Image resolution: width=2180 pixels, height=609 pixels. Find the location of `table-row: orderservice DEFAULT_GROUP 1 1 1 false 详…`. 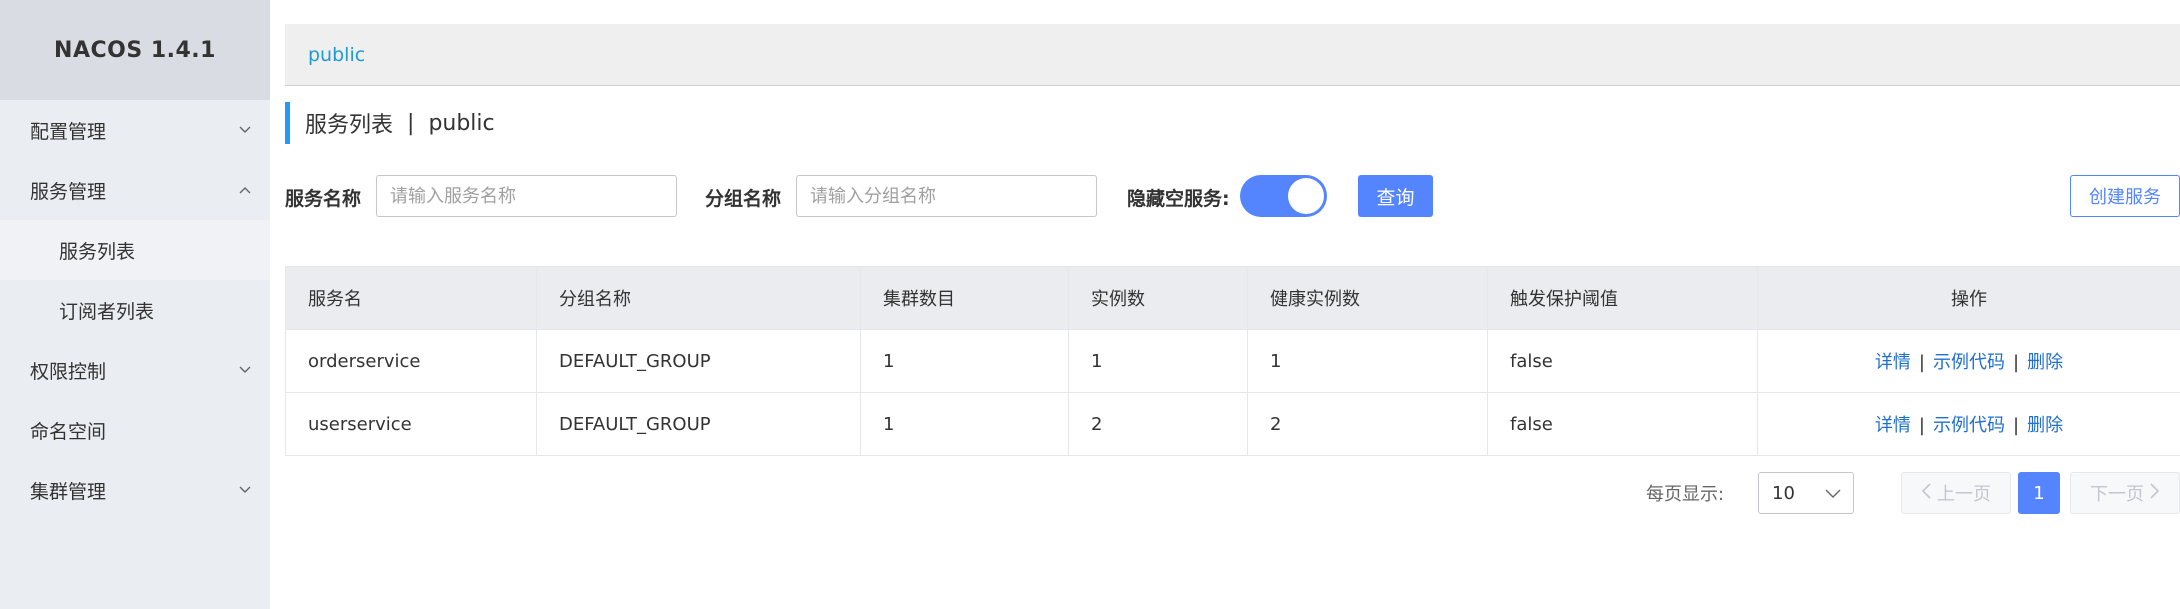

table-row: orderservice DEFAULT_GROUP 1 1 1 false 详… is located at coordinates (1232, 361).